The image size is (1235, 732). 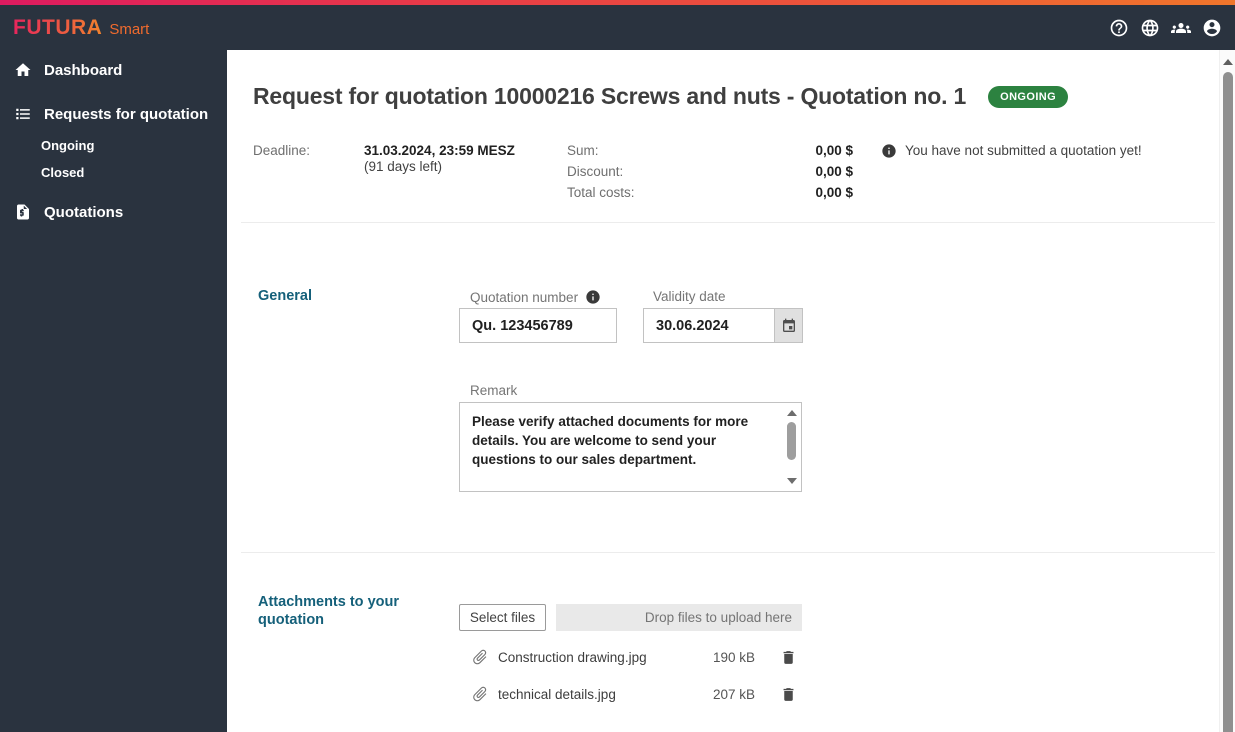 I want to click on scroll-down-arrow, so click(x=791, y=481).